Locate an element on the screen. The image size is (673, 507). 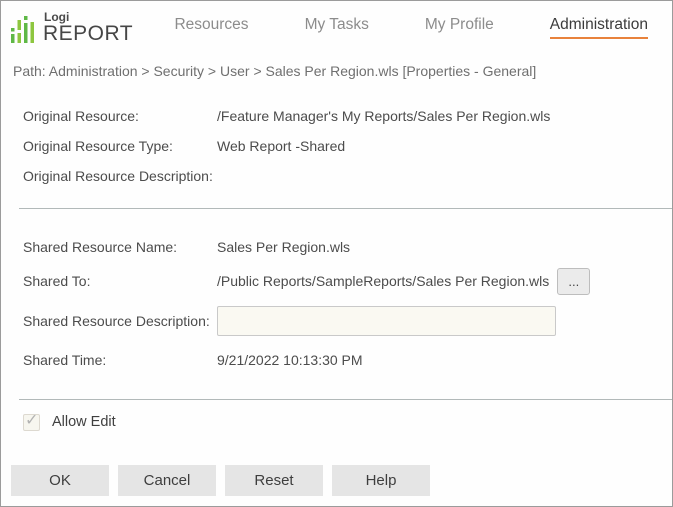
original-resource-description-label: Original Resource Description: is located at coordinates (118, 176).